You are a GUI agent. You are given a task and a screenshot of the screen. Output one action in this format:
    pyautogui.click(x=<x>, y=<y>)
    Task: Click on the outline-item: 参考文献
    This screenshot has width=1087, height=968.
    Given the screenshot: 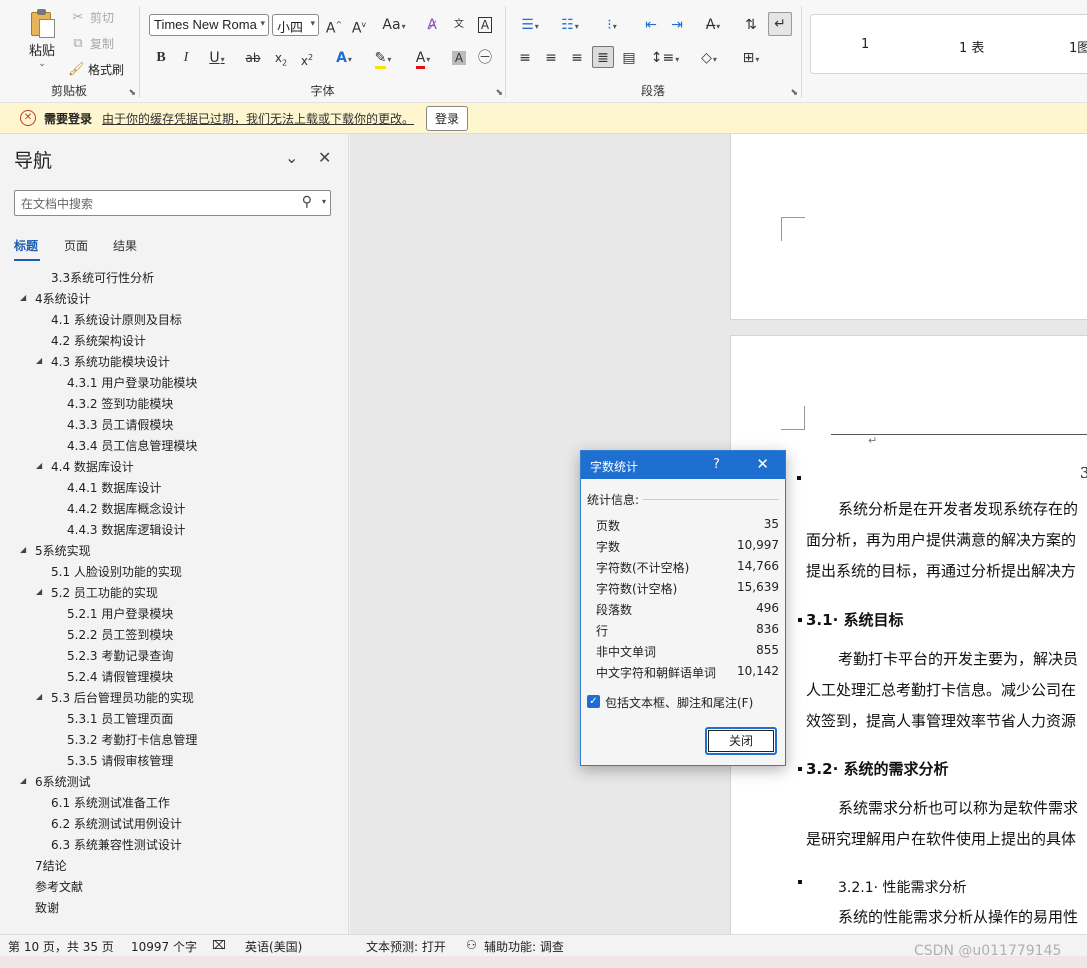 What is the action you would take?
    pyautogui.click(x=59, y=886)
    